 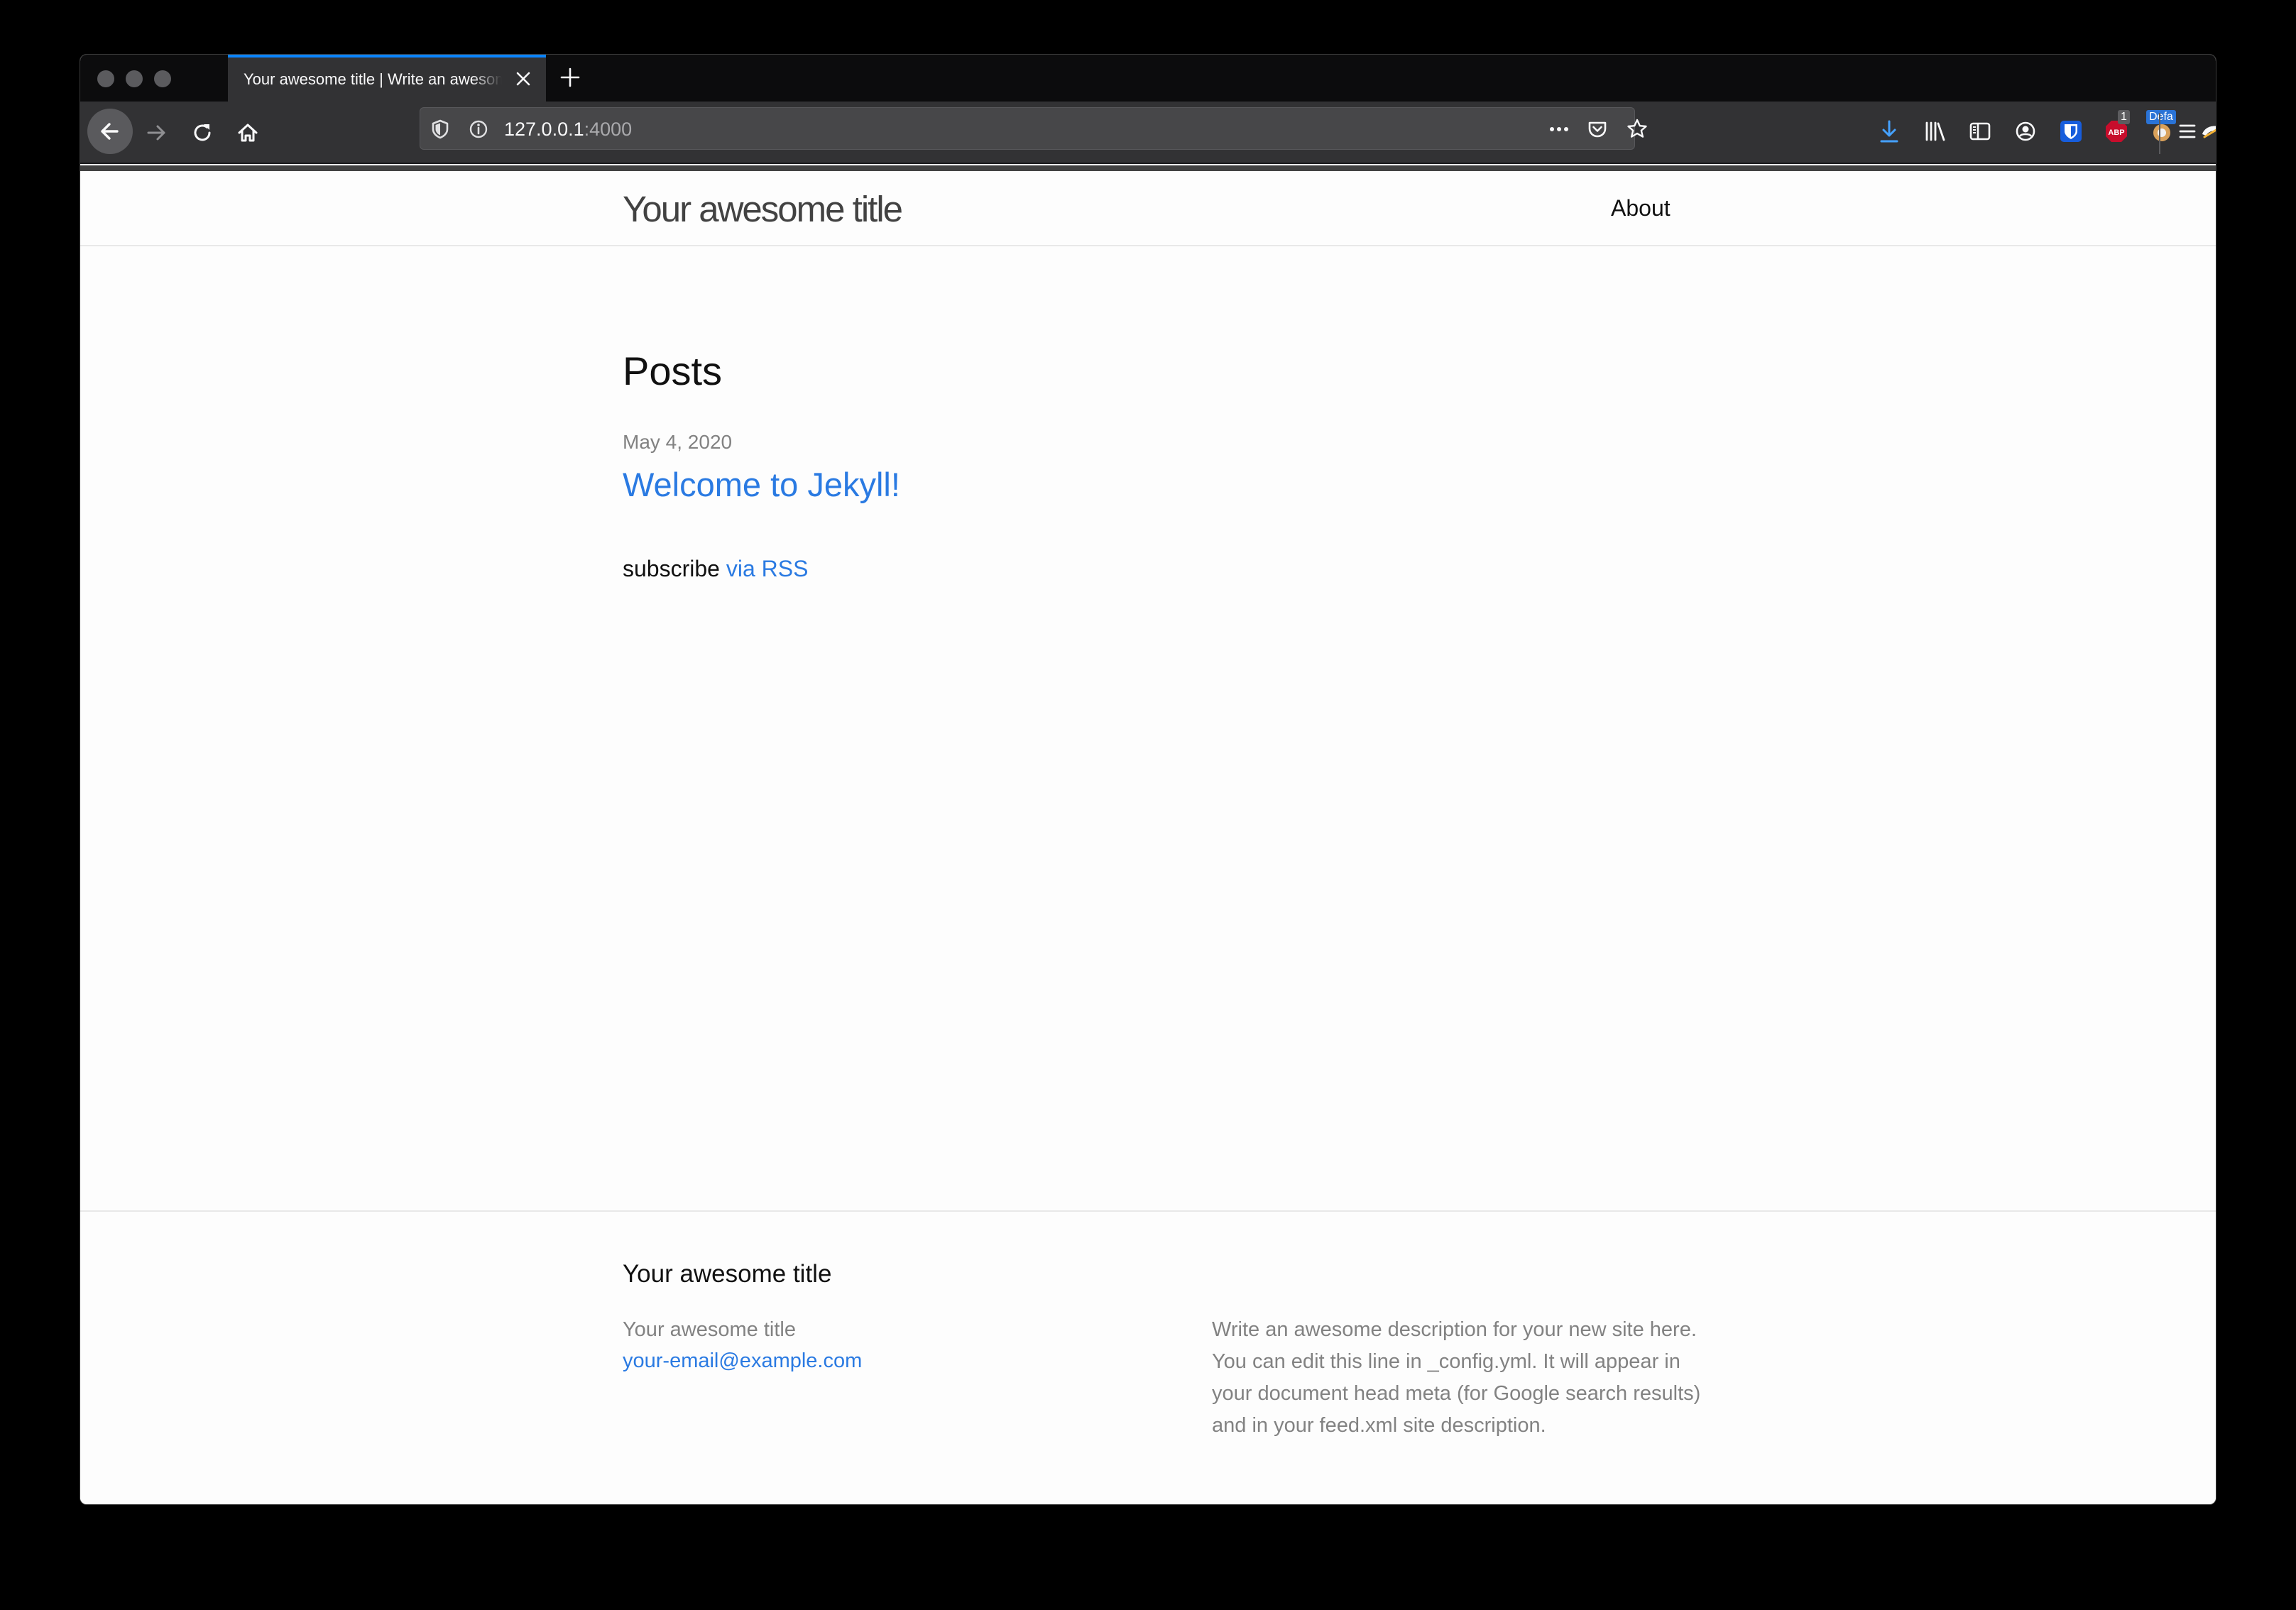 I want to click on page-actions-icon, so click(x=1559, y=129).